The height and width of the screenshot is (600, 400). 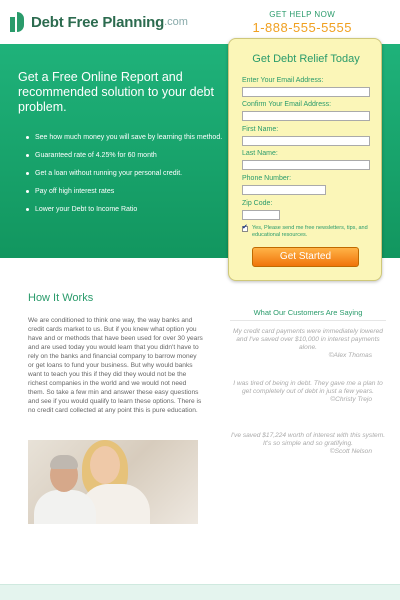 What do you see at coordinates (350, 451) in the screenshot?
I see `testimonial-author: ©Scott Nelson` at bounding box center [350, 451].